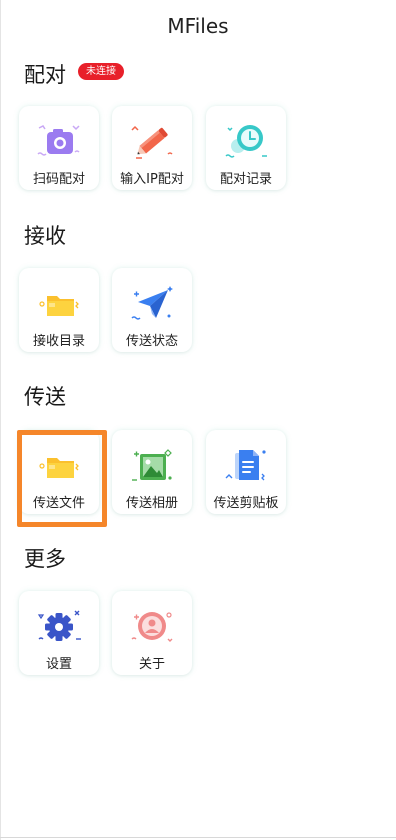  I want to click on send-clipboard-label: 传送剪贴板, so click(246, 503).